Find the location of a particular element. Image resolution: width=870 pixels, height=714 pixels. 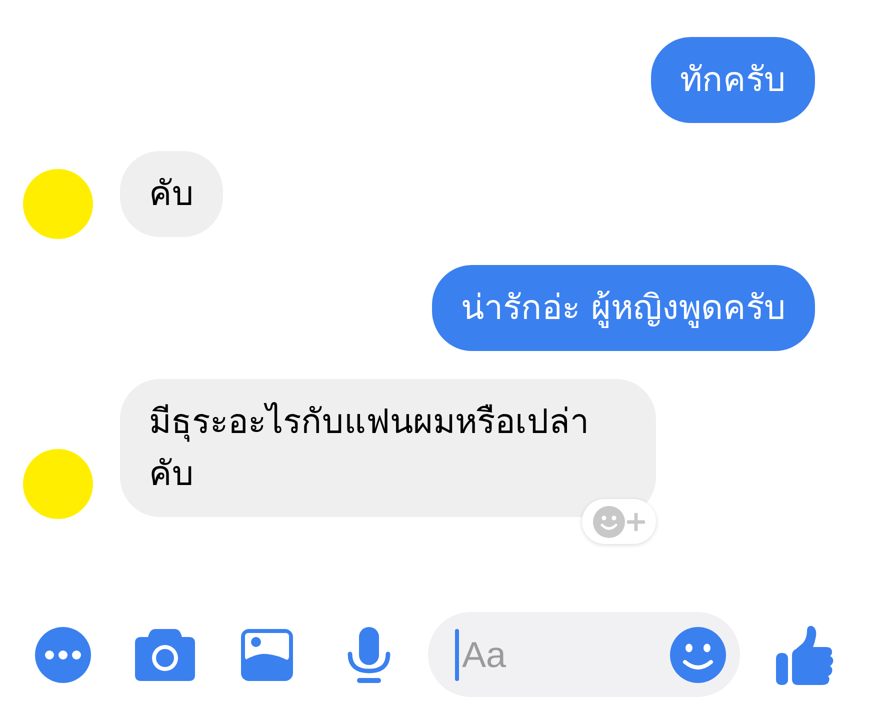

emoji-button is located at coordinates (698, 654).